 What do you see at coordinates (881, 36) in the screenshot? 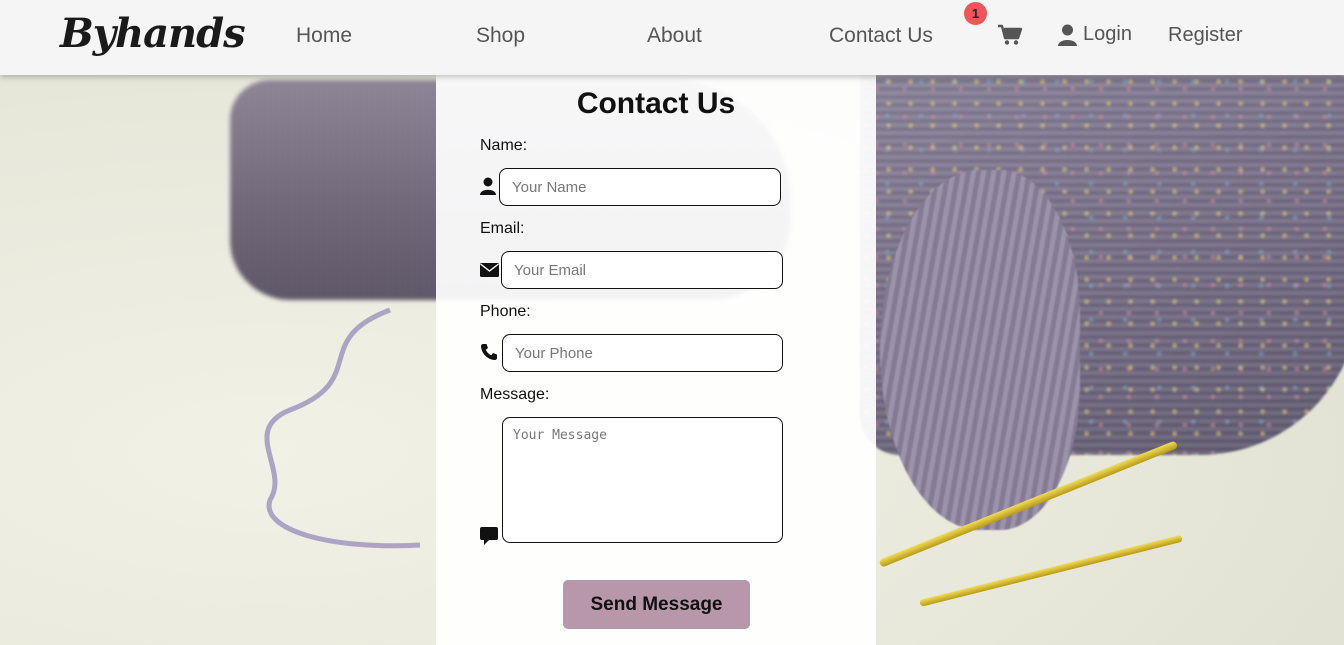
I see `nav-contact-link: Contact Us` at bounding box center [881, 36].